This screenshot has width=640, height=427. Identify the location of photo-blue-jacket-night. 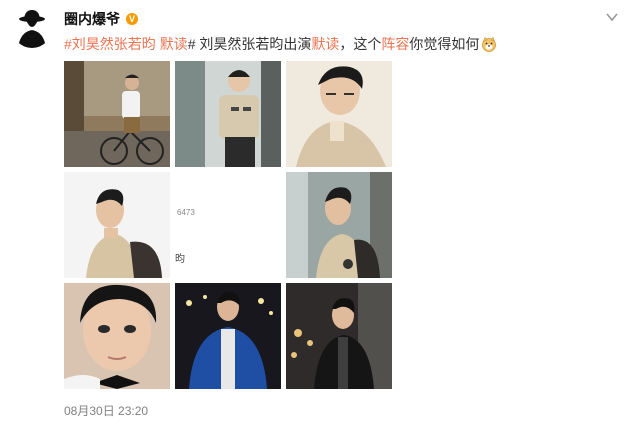
(228, 336).